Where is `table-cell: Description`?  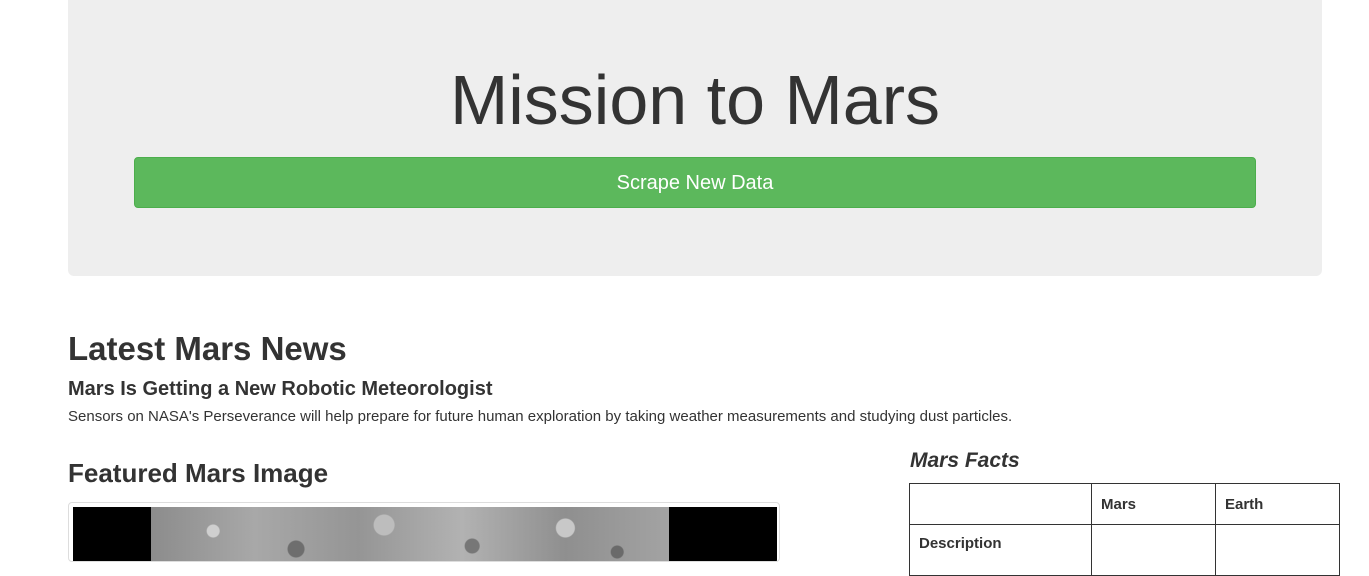
table-cell: Description is located at coordinates (1000, 550).